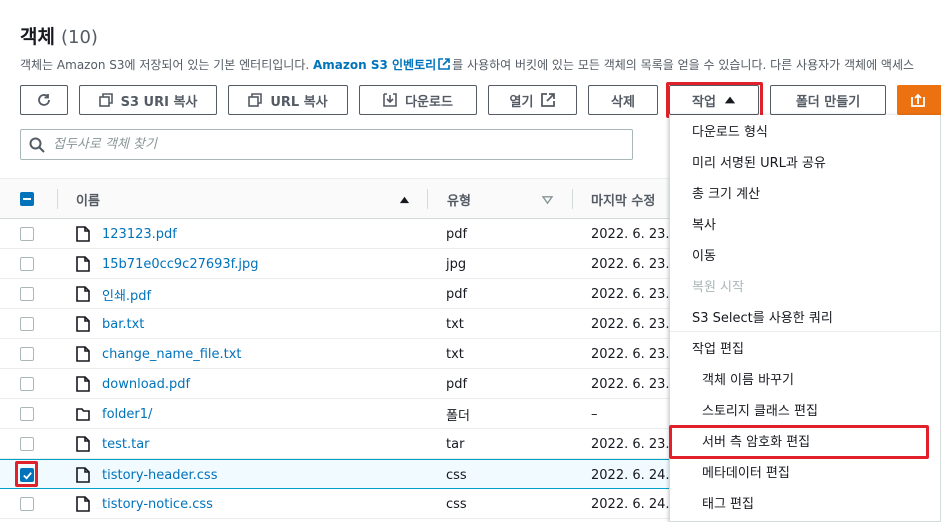  I want to click on object-type-cell: txt, so click(455, 354).